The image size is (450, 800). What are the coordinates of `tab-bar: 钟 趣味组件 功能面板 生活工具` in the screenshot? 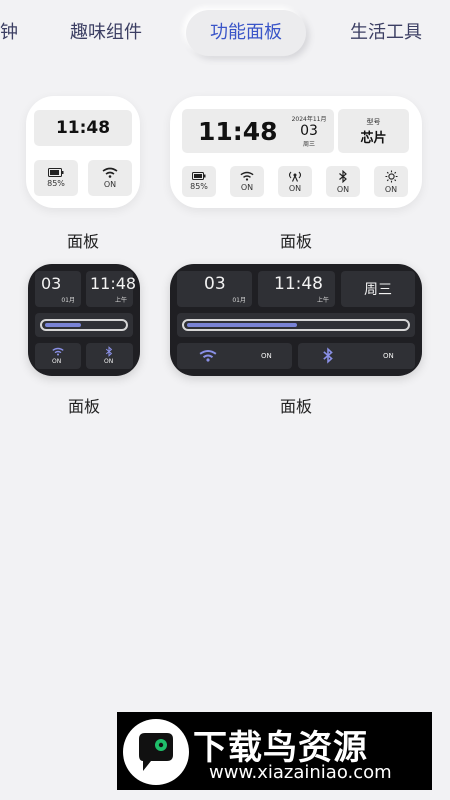 It's located at (225, 33).